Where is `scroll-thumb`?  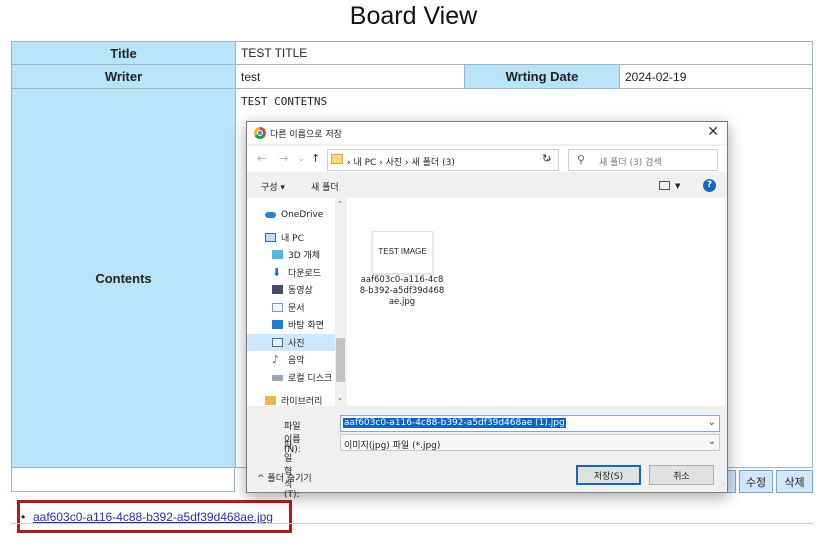
scroll-thumb is located at coordinates (340, 360).